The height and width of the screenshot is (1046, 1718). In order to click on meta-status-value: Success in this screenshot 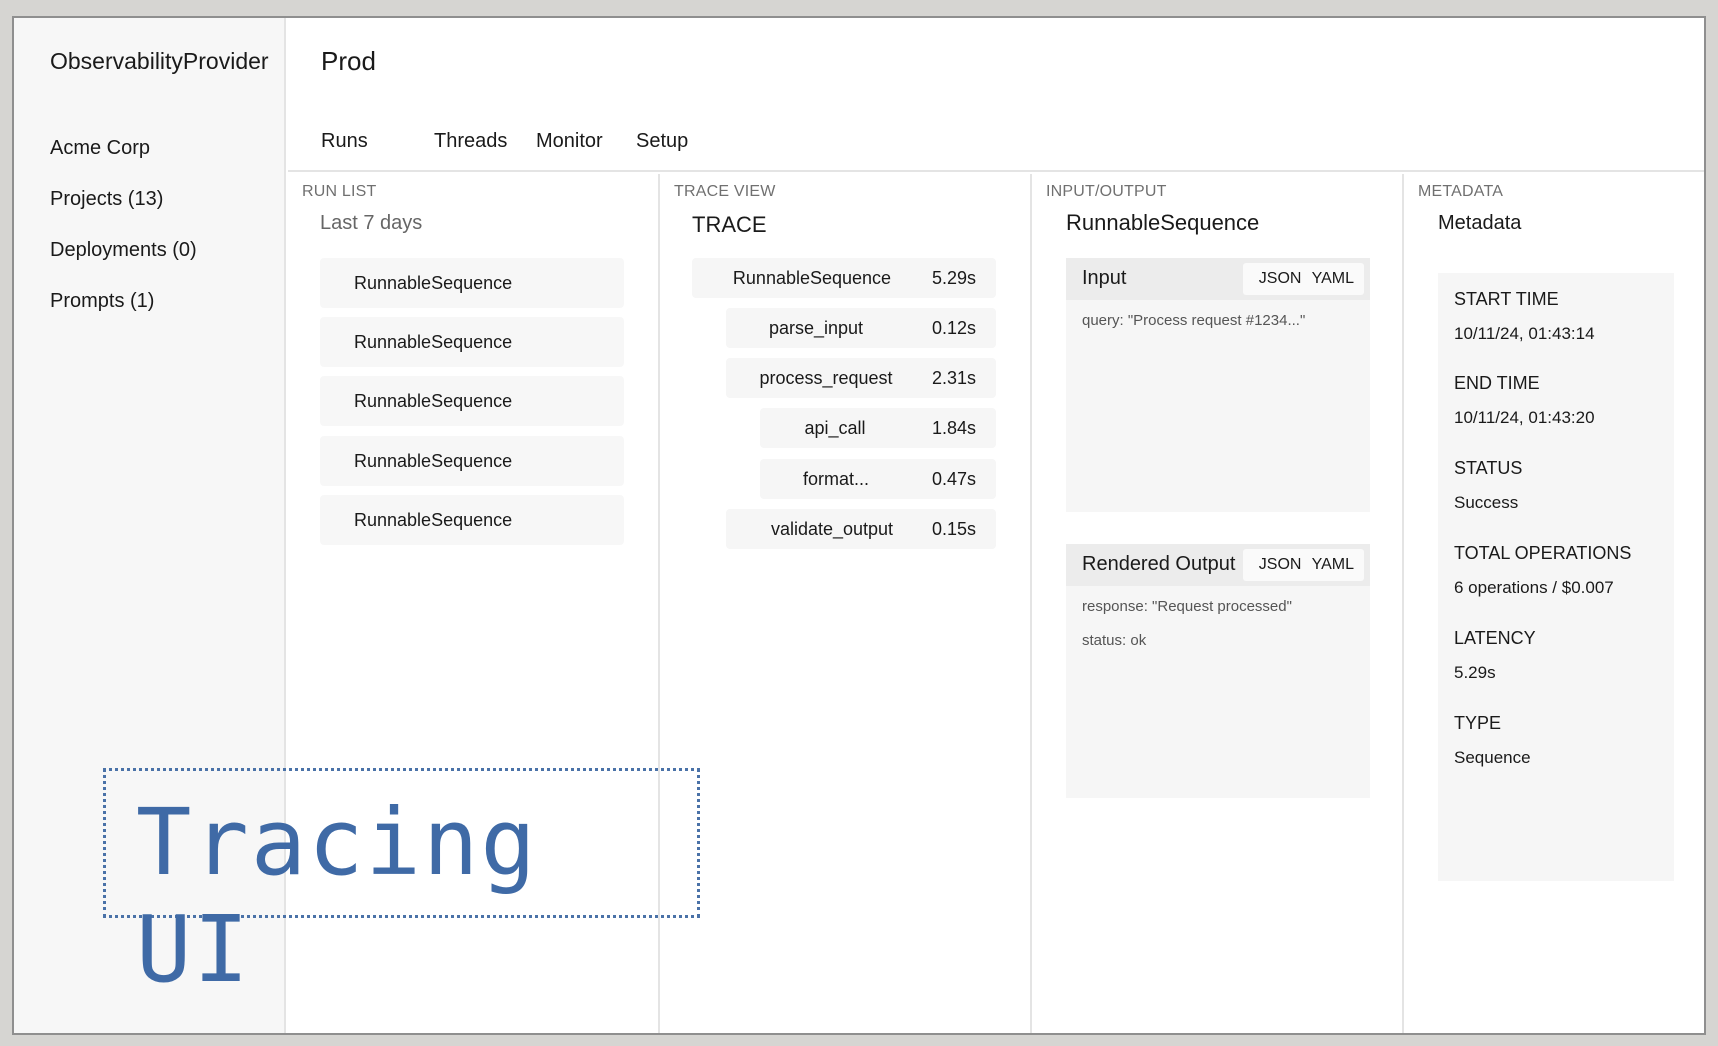, I will do `click(1486, 502)`.